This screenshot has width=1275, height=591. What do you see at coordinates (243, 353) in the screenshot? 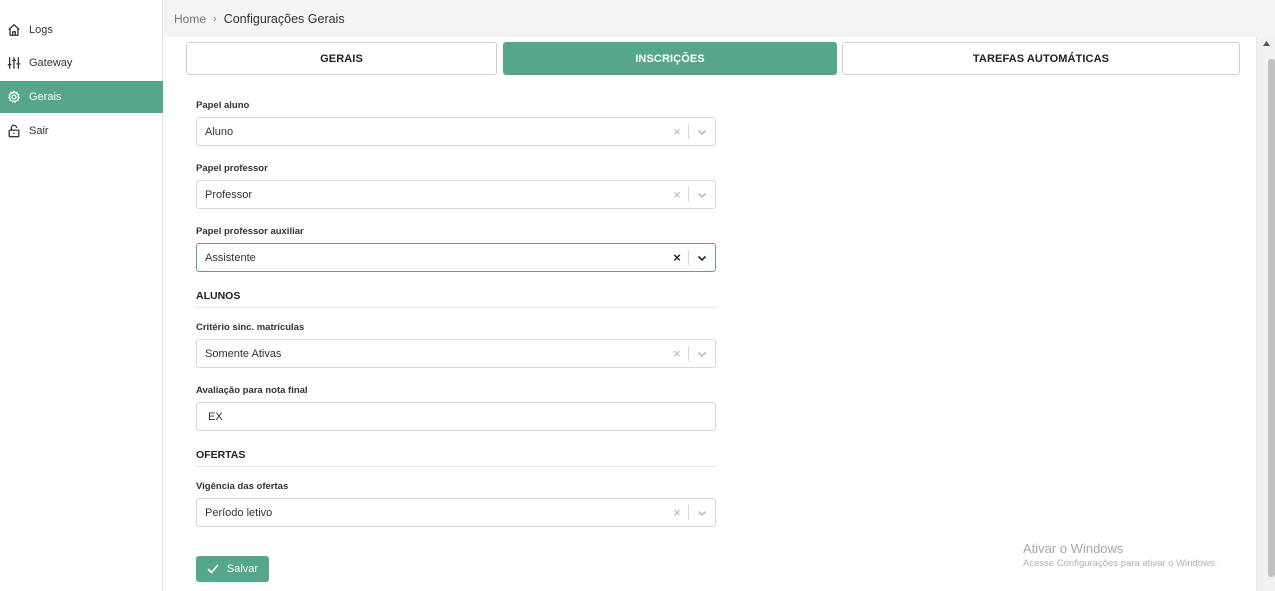
I see `criterio-sinc-value: Somente Ativas` at bounding box center [243, 353].